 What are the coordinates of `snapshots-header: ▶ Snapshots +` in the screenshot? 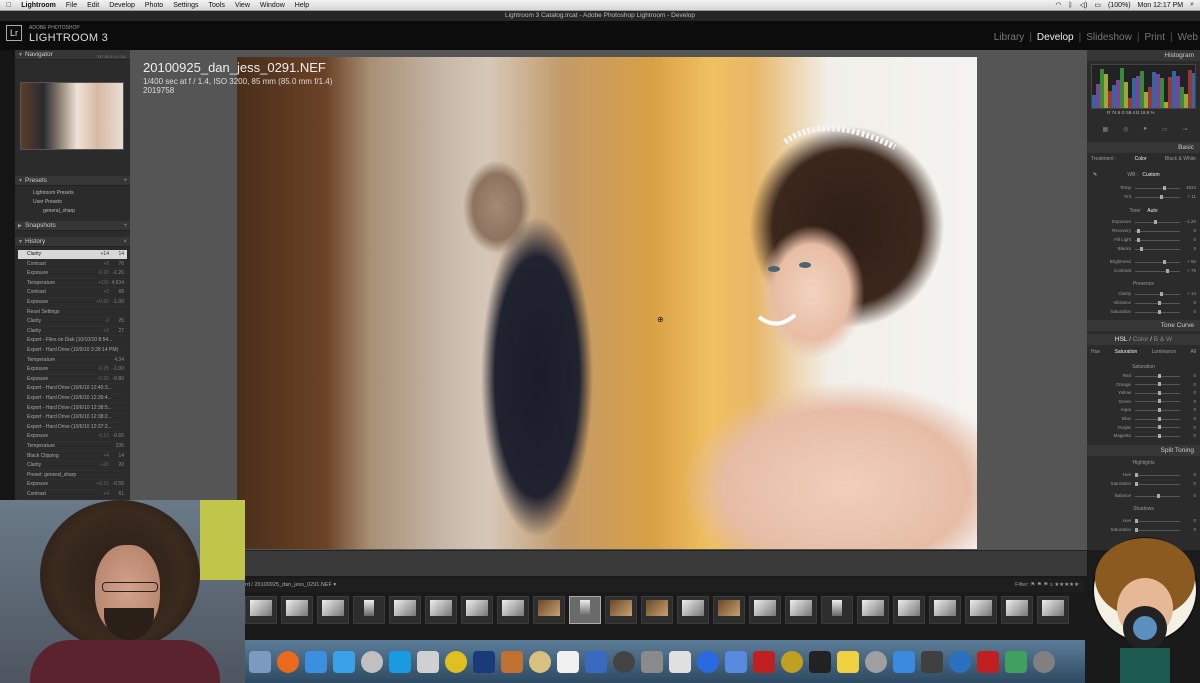 It's located at (72, 226).